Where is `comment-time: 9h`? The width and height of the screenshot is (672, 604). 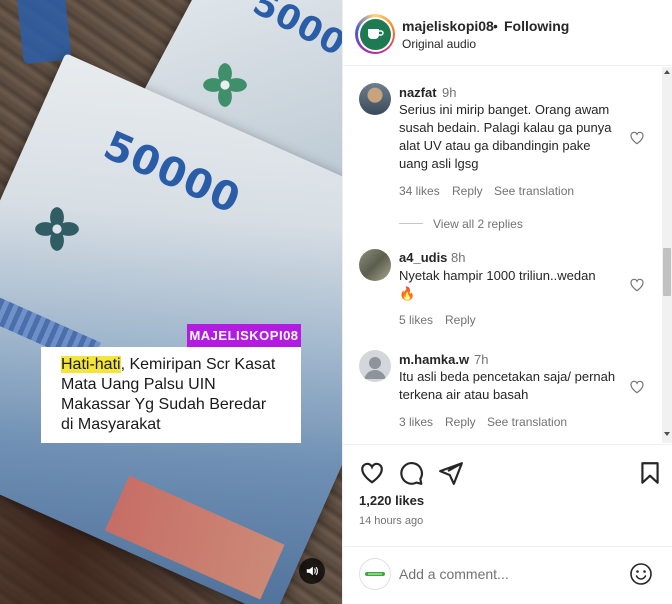 comment-time: 9h is located at coordinates (449, 92).